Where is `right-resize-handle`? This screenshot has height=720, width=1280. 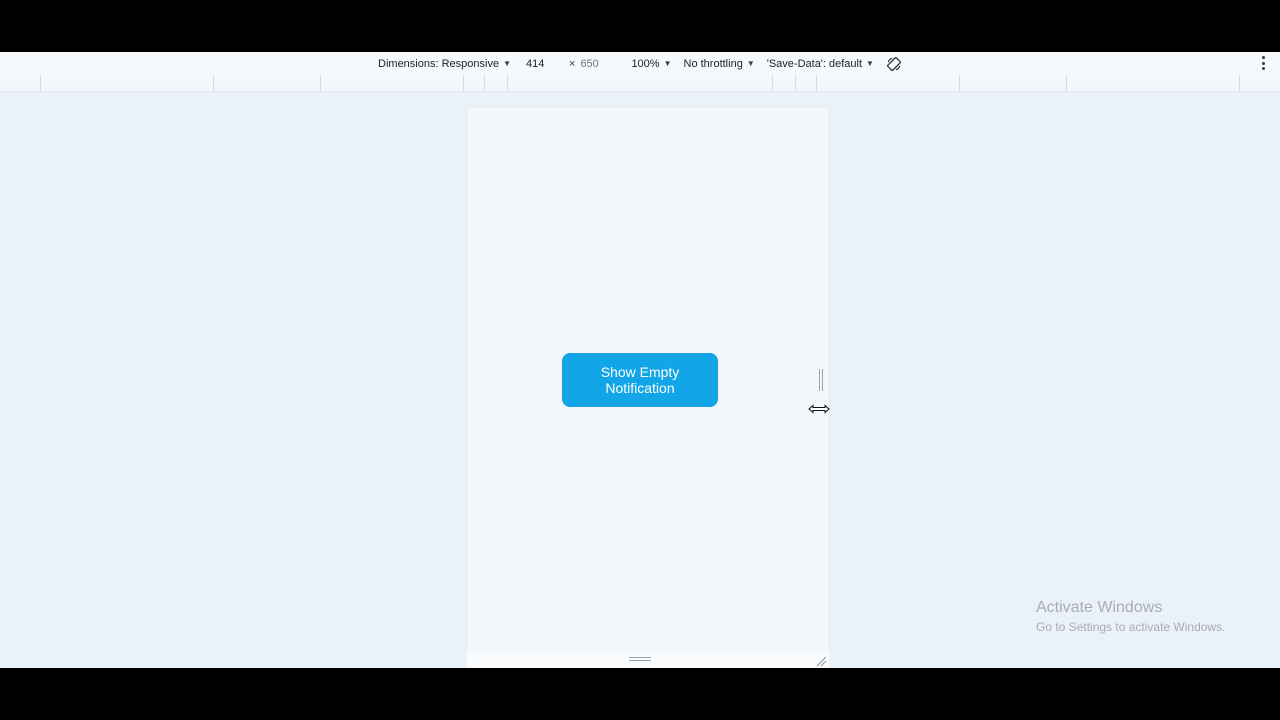
right-resize-handle is located at coordinates (821, 380).